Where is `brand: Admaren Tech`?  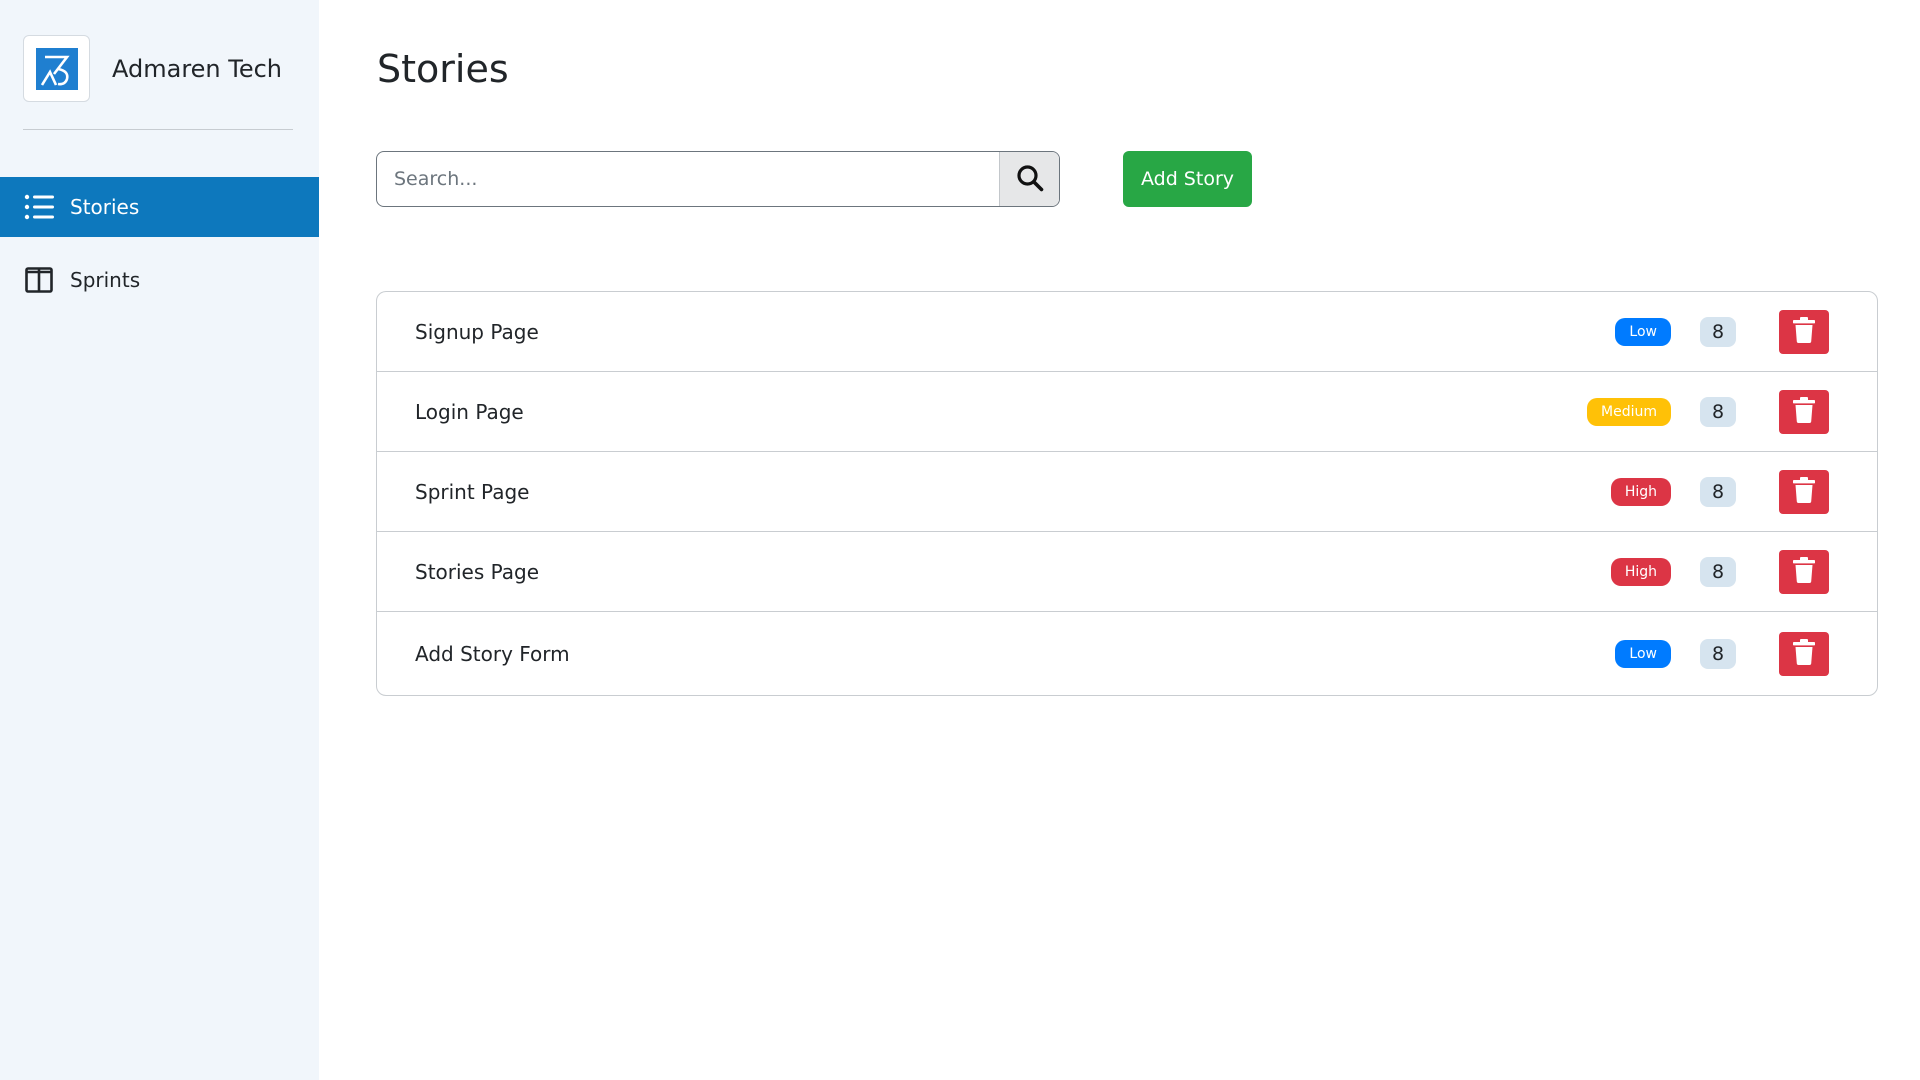 brand: Admaren Tech is located at coordinates (152, 68).